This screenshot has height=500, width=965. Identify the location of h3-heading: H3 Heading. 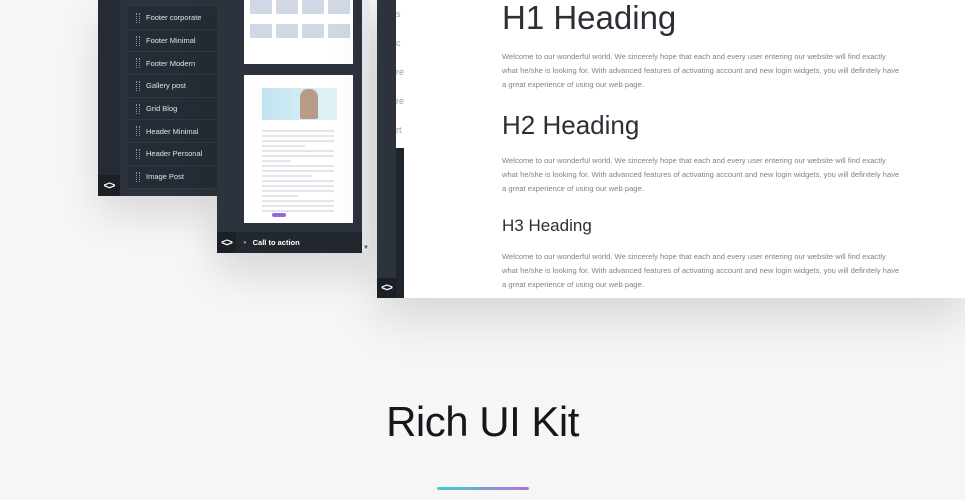
(547, 225).